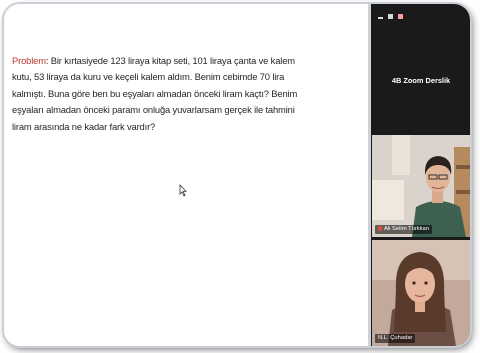 This screenshot has height=353, width=480. I want to click on participant-tile: N.L. Çuhadar, so click(421, 293).